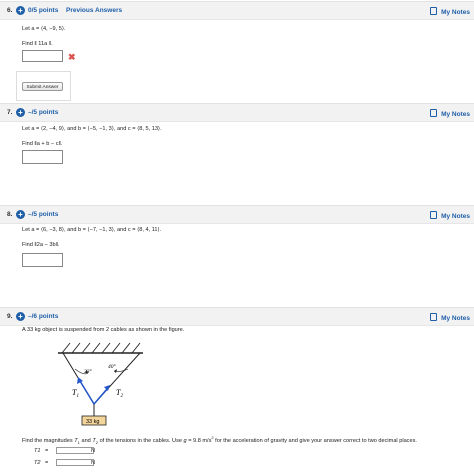 This screenshot has height=475, width=474. What do you see at coordinates (119, 393) in the screenshot?
I see `t2-label: T2` at bounding box center [119, 393].